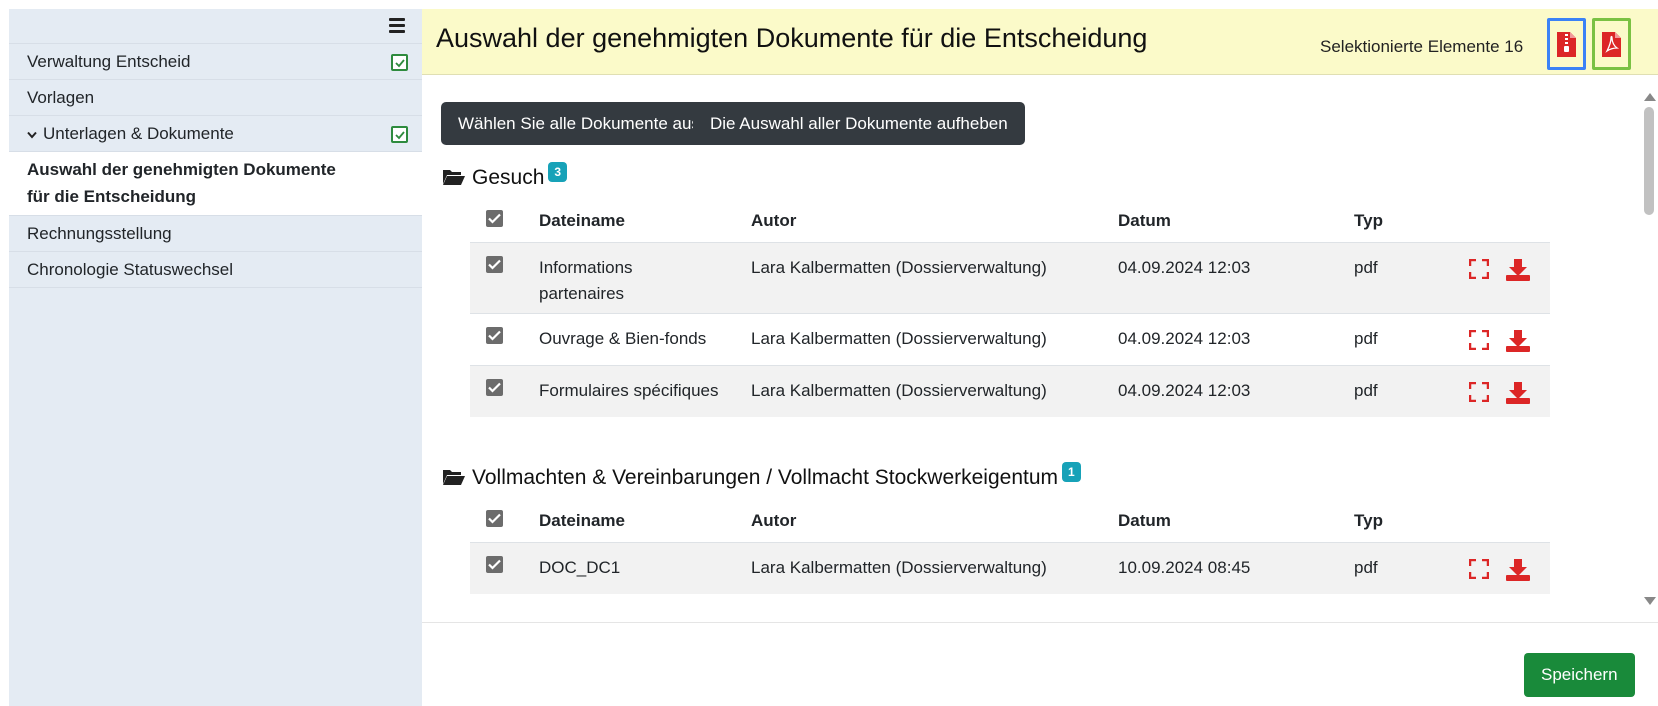 This screenshot has width=1658, height=706. I want to click on scrollbar-thumb, so click(1649, 161).